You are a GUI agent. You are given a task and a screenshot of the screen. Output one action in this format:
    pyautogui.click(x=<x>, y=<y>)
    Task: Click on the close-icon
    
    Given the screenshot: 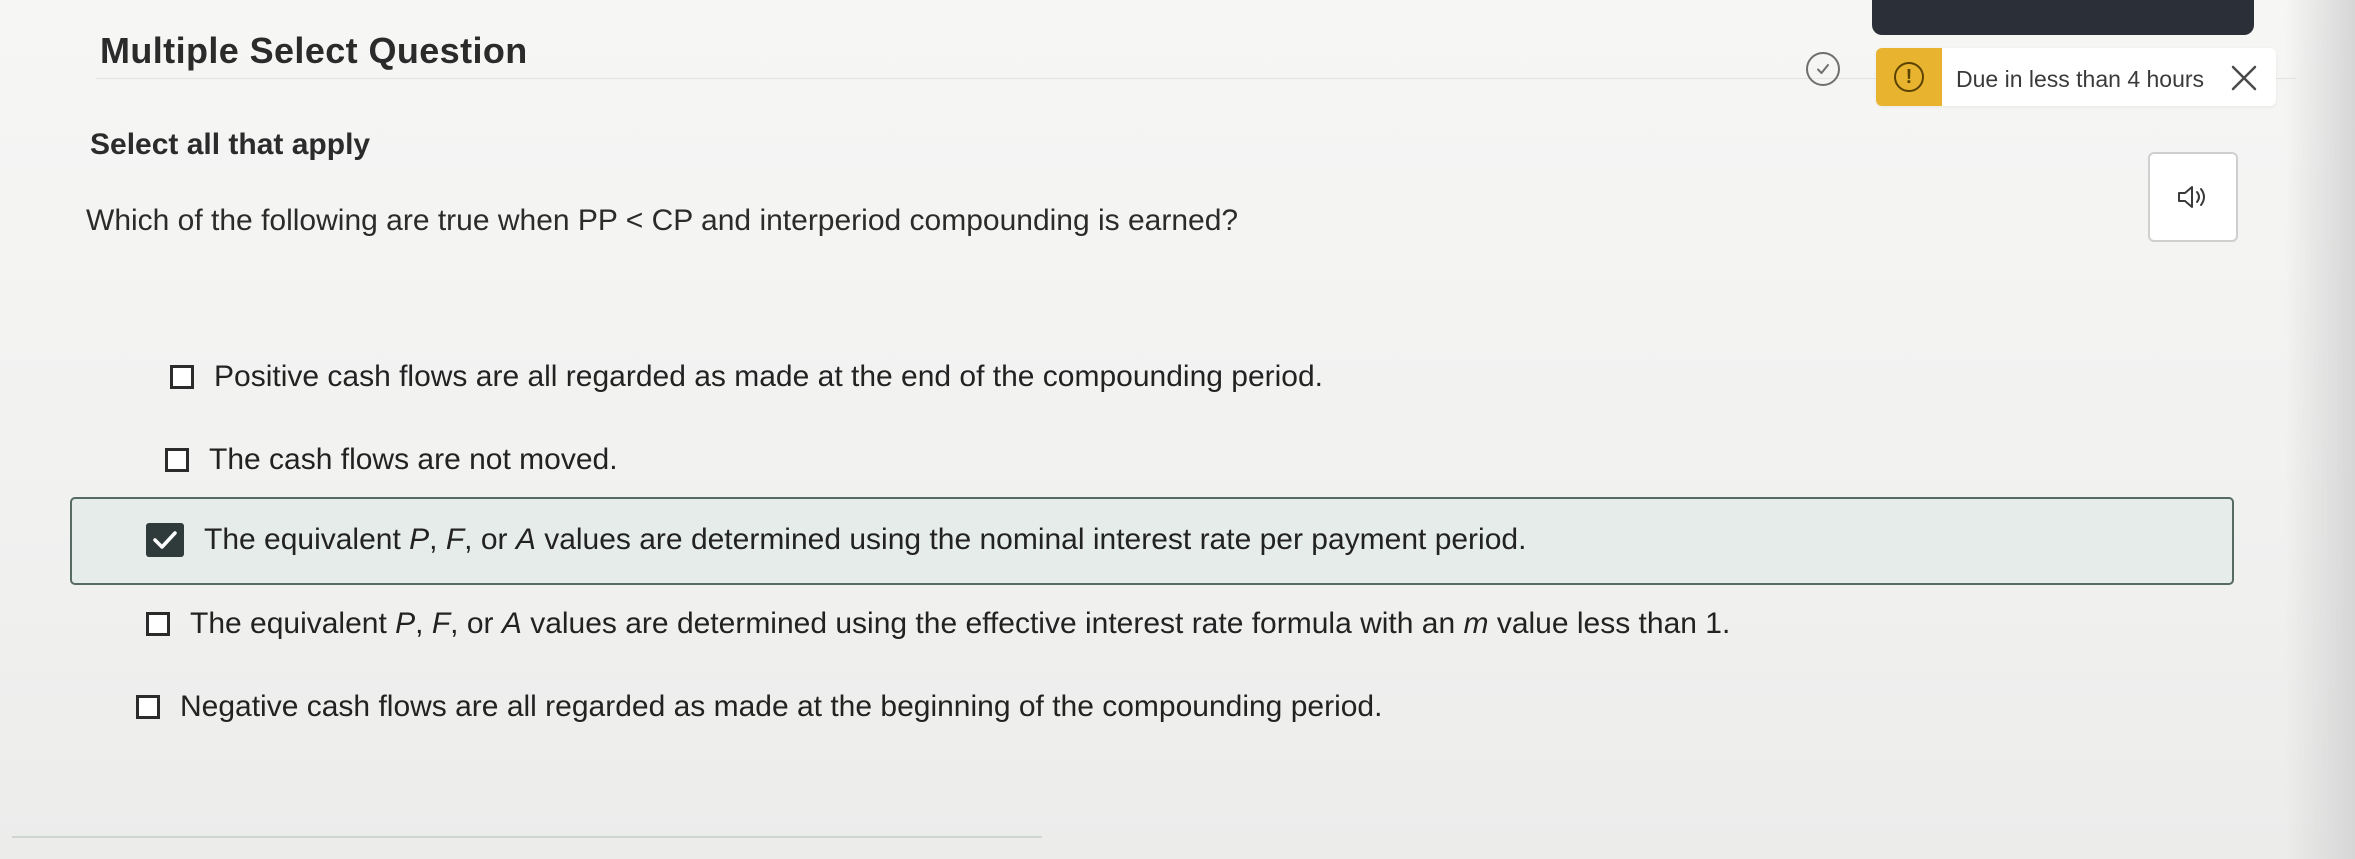 What is the action you would take?
    pyautogui.click(x=2244, y=78)
    